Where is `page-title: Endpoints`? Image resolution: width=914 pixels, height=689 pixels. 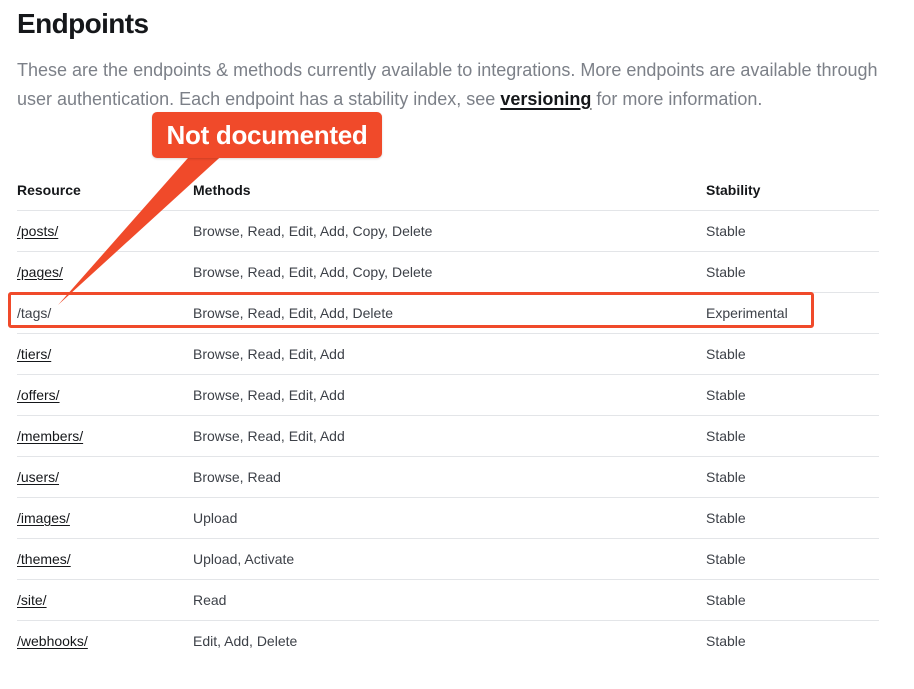 page-title: Endpoints is located at coordinates (83, 23).